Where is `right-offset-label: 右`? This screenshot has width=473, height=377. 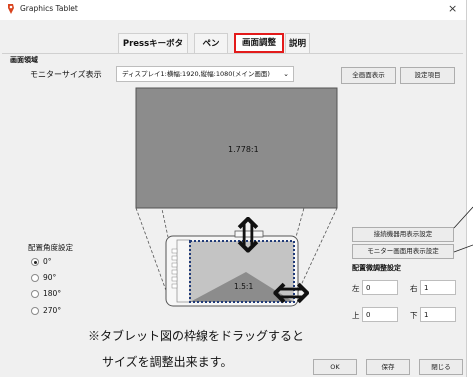
right-offset-label: 右 is located at coordinates (414, 288).